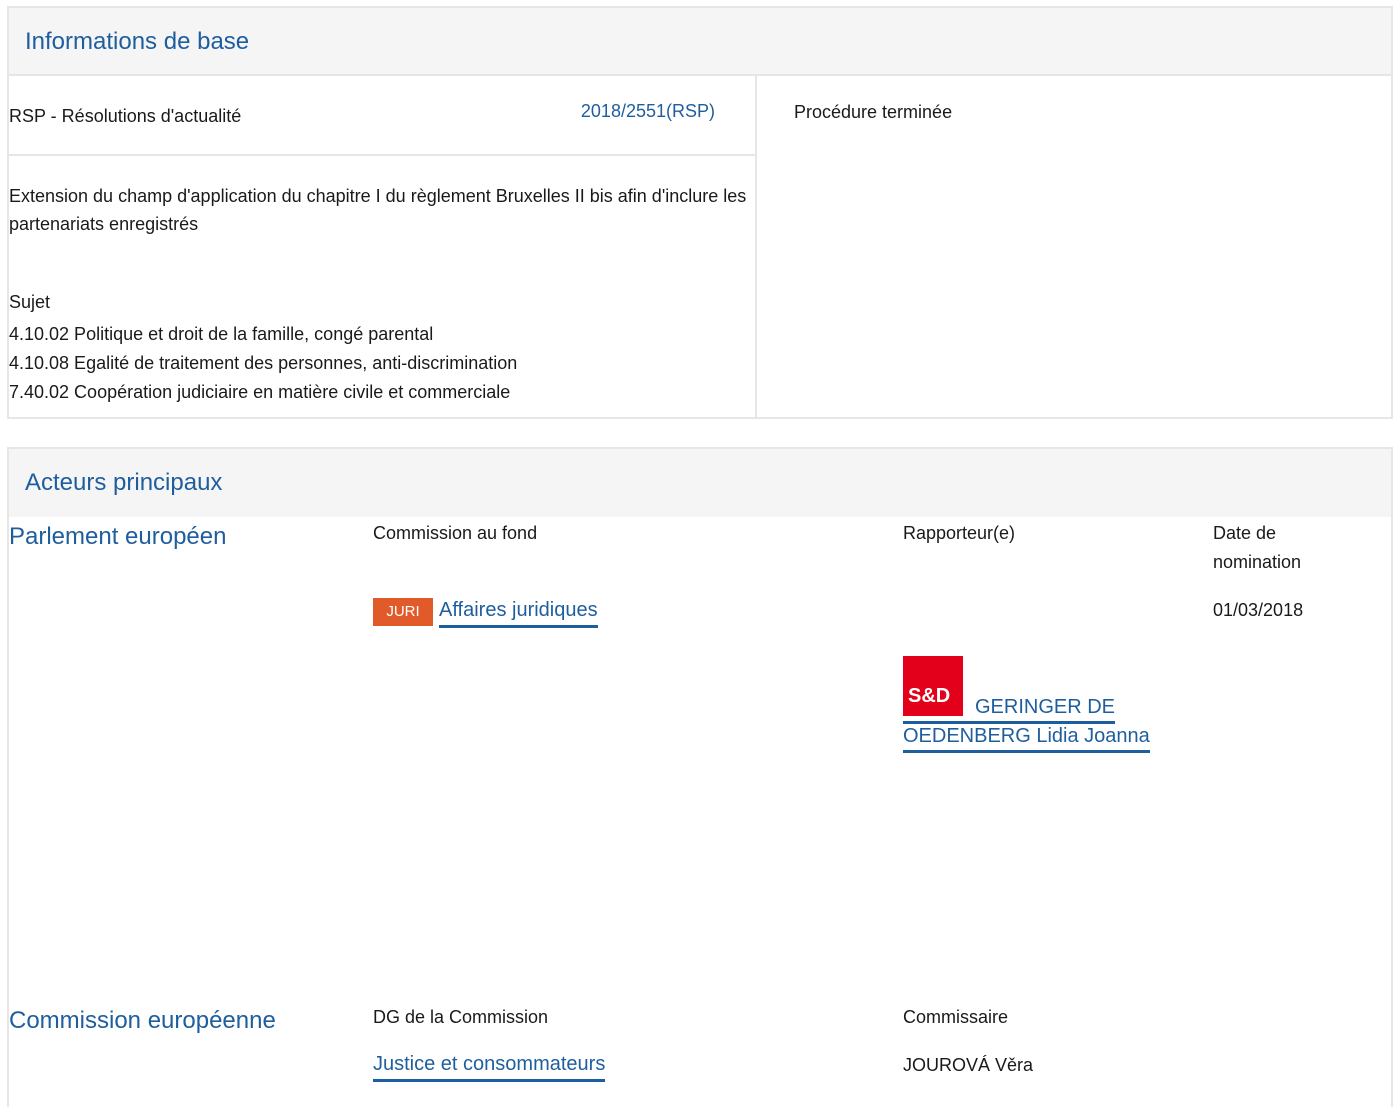 Image resolution: width=1397 pixels, height=1107 pixels. I want to click on commission-label: Commission européenne, so click(142, 1020).